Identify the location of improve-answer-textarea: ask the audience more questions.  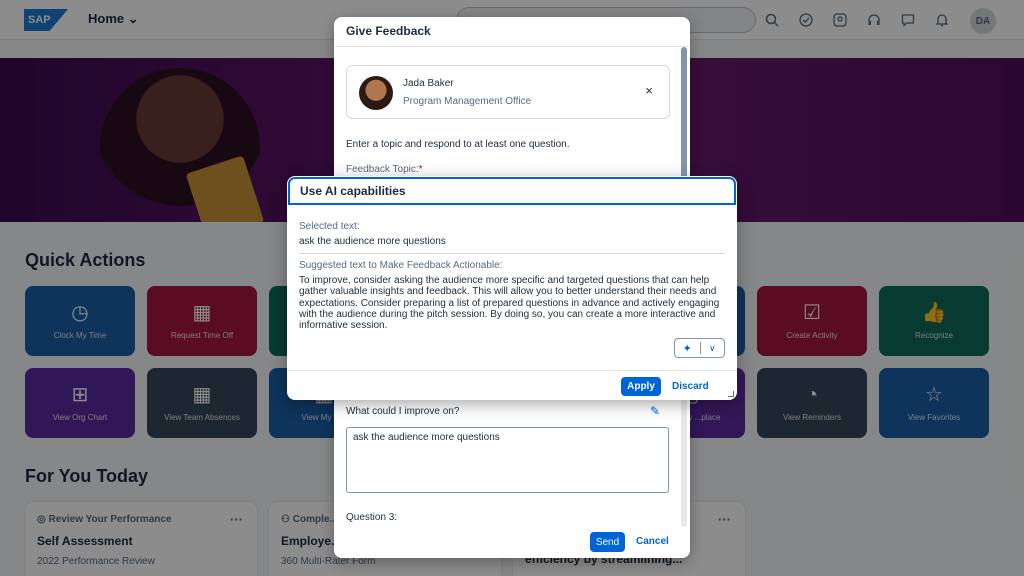
(507, 460).